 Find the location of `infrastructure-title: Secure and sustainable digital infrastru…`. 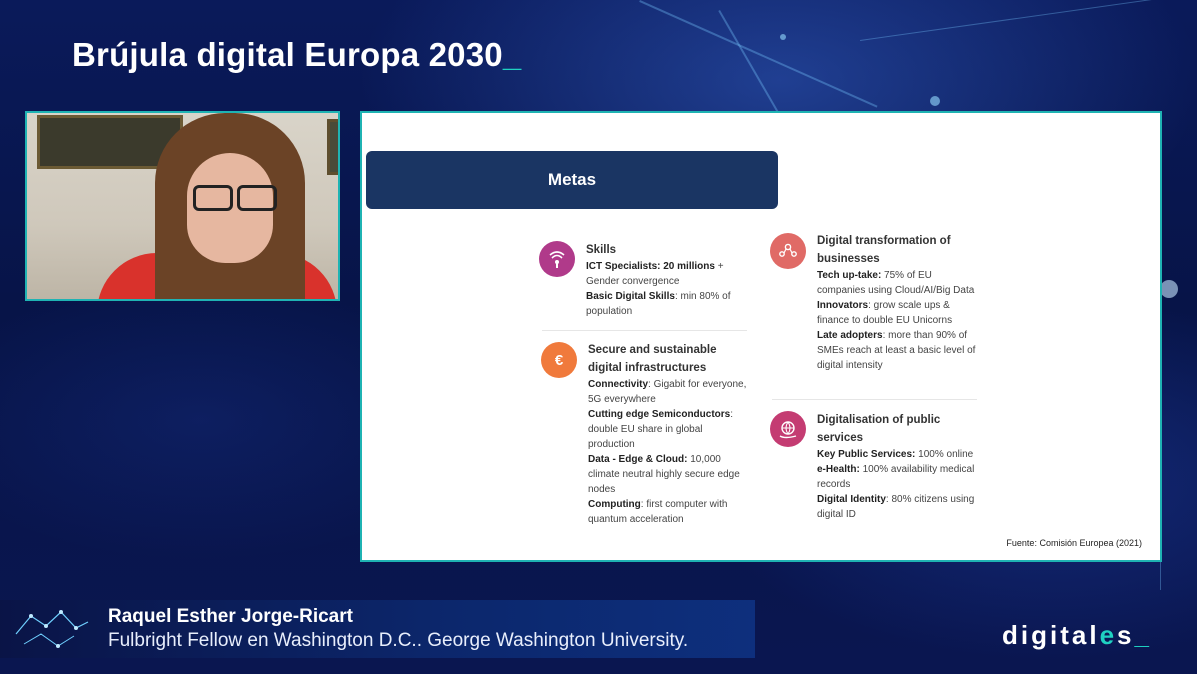

infrastructure-title: Secure and sustainable digital infrastru… is located at coordinates (652, 359).